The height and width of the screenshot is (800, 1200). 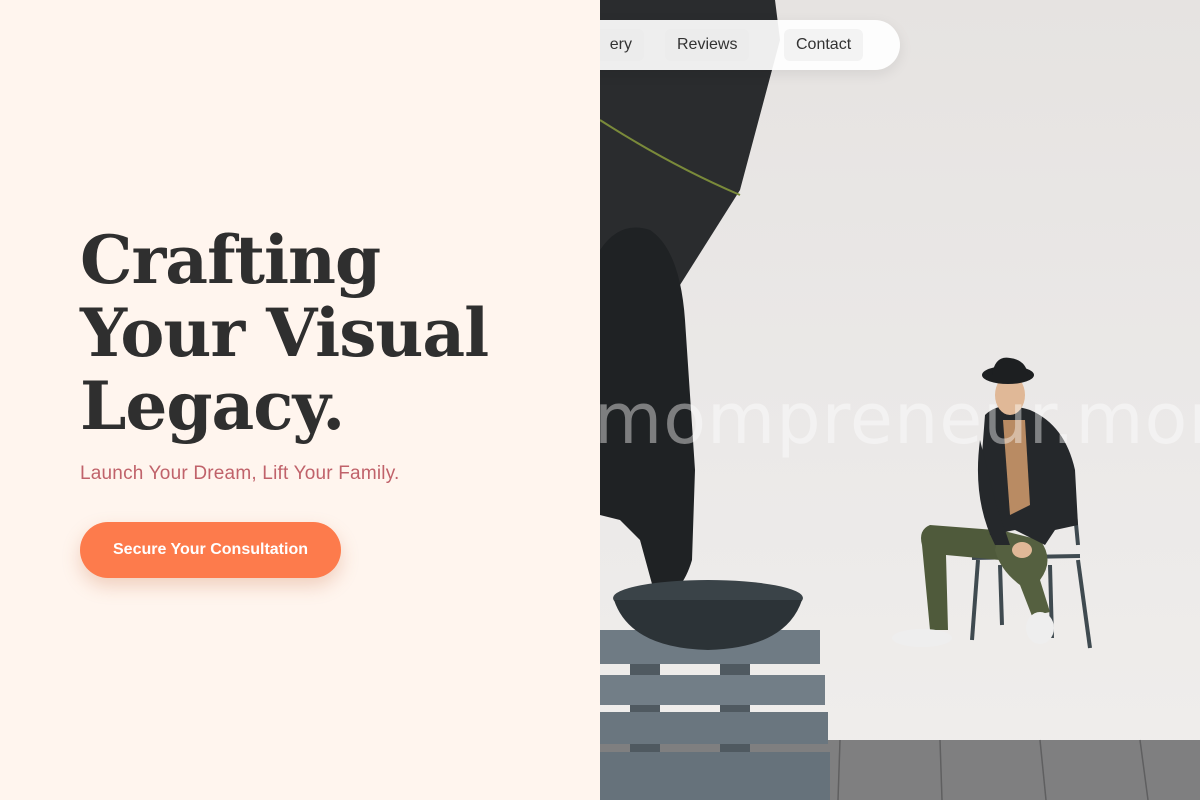 I want to click on wooden-pallets, so click(x=715, y=715).